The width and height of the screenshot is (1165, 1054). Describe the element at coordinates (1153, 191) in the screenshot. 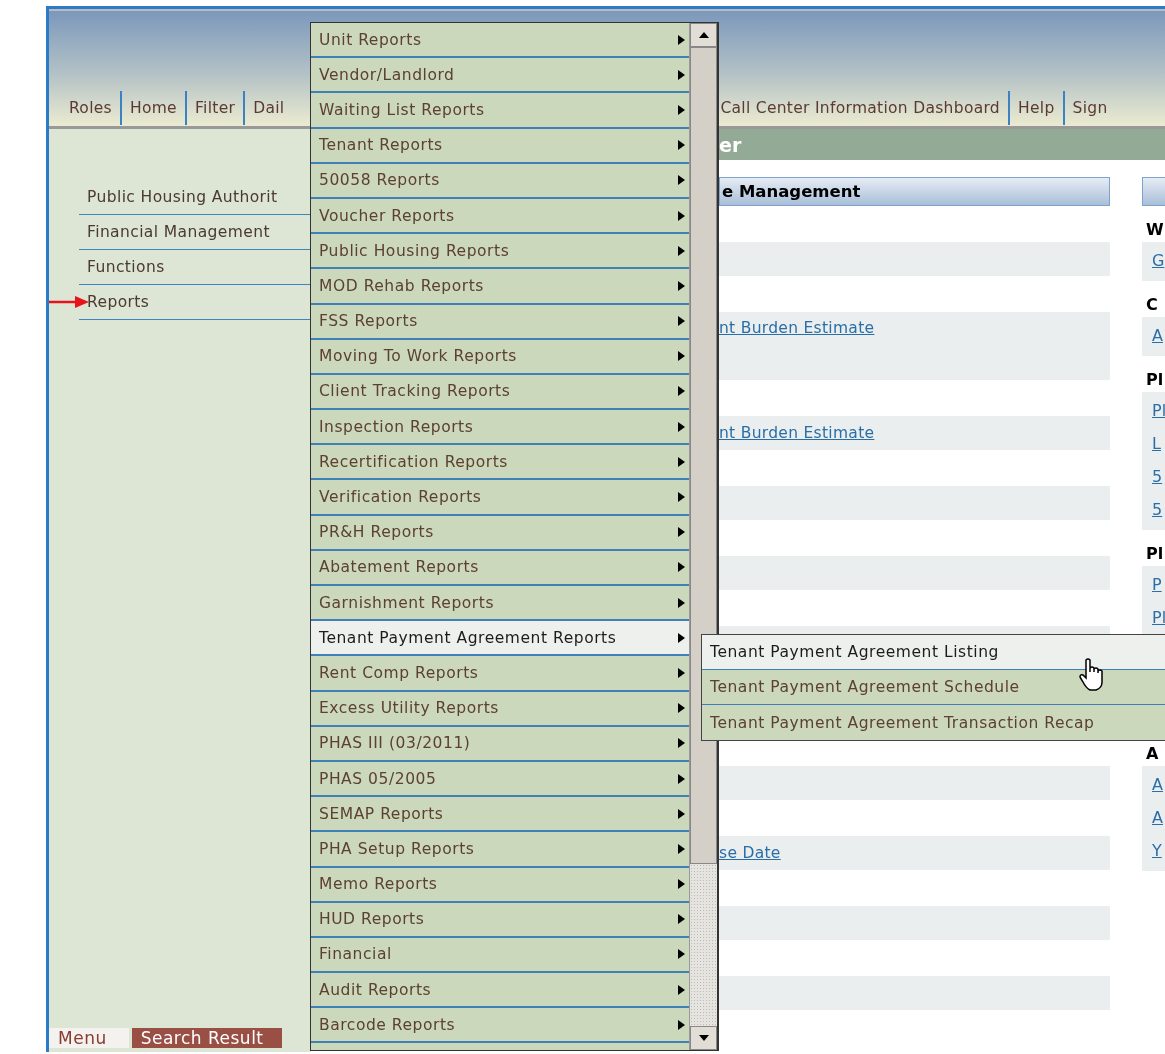

I see `panel-header` at that location.